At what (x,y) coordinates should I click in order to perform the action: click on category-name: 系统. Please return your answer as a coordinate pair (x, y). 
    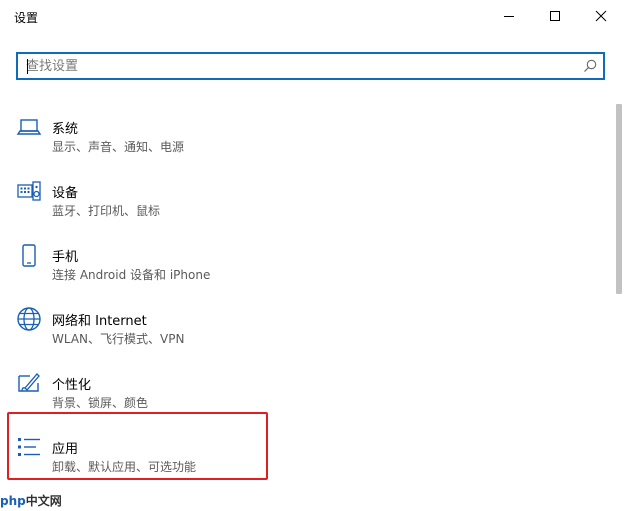
    Looking at the image, I should click on (65, 129).